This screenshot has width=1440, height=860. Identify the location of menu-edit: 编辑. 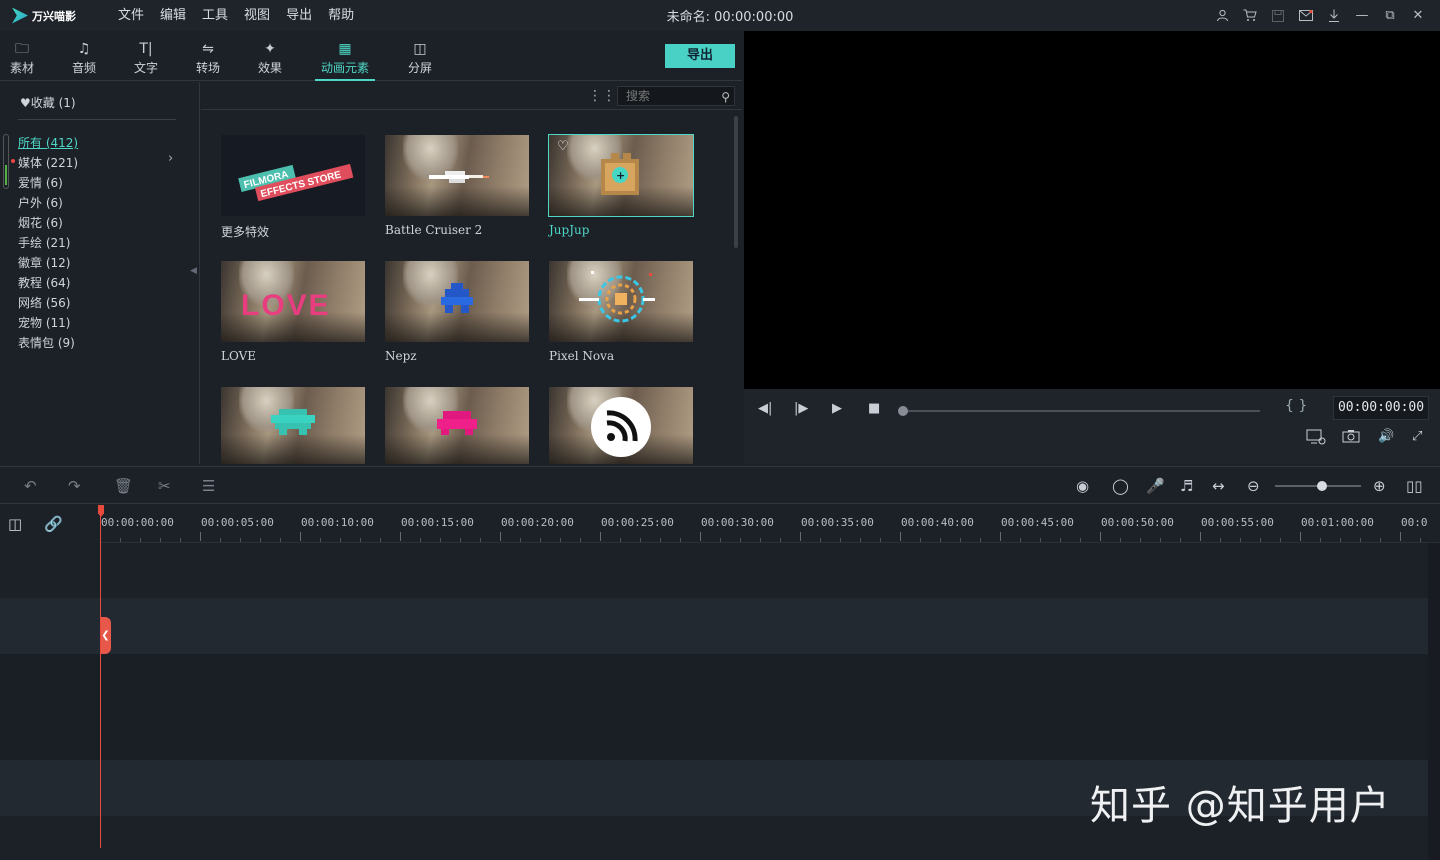
(173, 15).